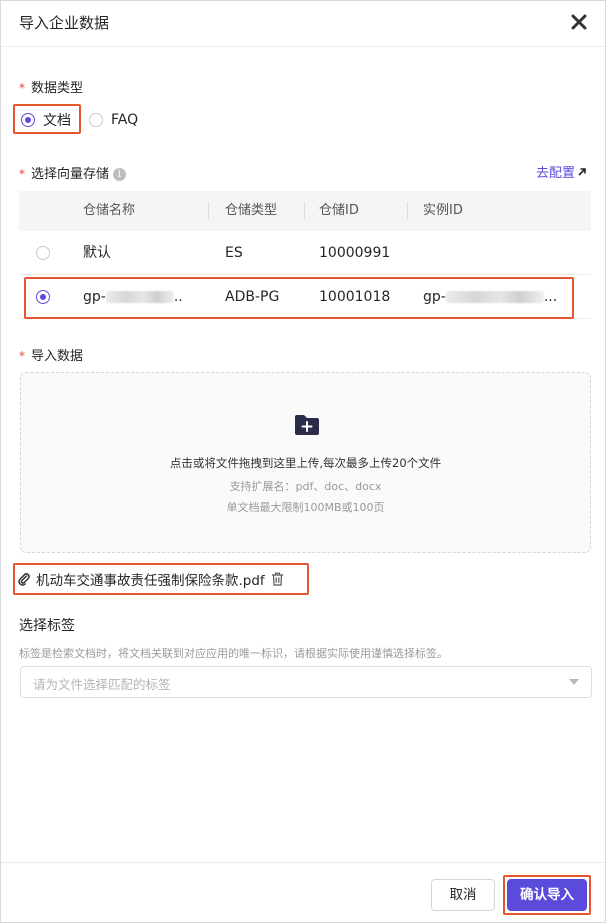 The image size is (606, 923). What do you see at coordinates (57, 121) in the screenshot?
I see `data-type-option-doc-label: 文档` at bounding box center [57, 121].